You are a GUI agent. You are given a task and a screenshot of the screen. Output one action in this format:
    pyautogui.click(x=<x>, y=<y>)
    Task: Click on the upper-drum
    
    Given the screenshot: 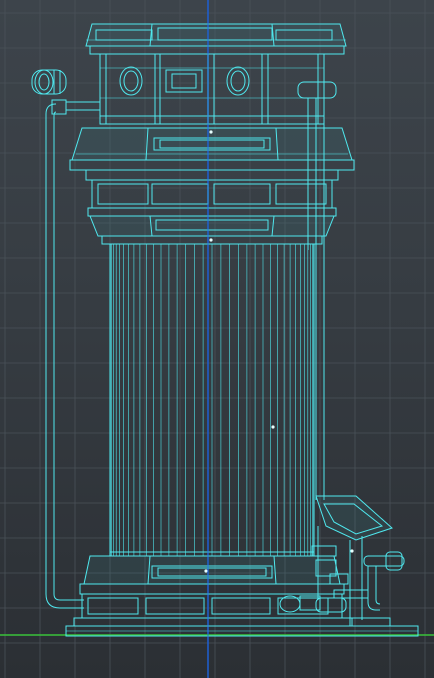 What is the action you would take?
    pyautogui.click(x=212, y=89)
    